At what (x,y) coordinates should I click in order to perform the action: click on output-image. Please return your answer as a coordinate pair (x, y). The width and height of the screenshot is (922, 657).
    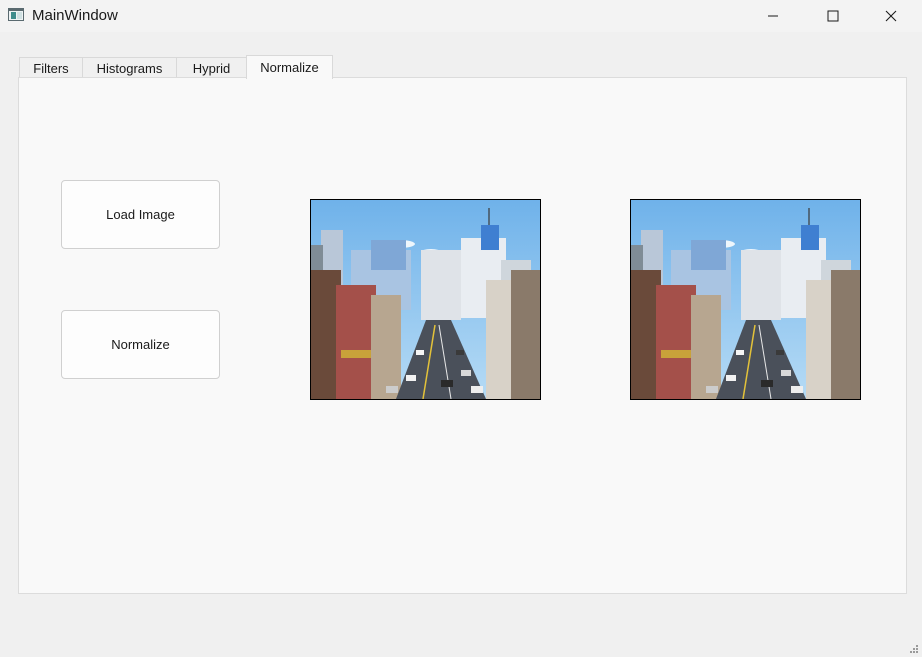
    Looking at the image, I should click on (745, 299).